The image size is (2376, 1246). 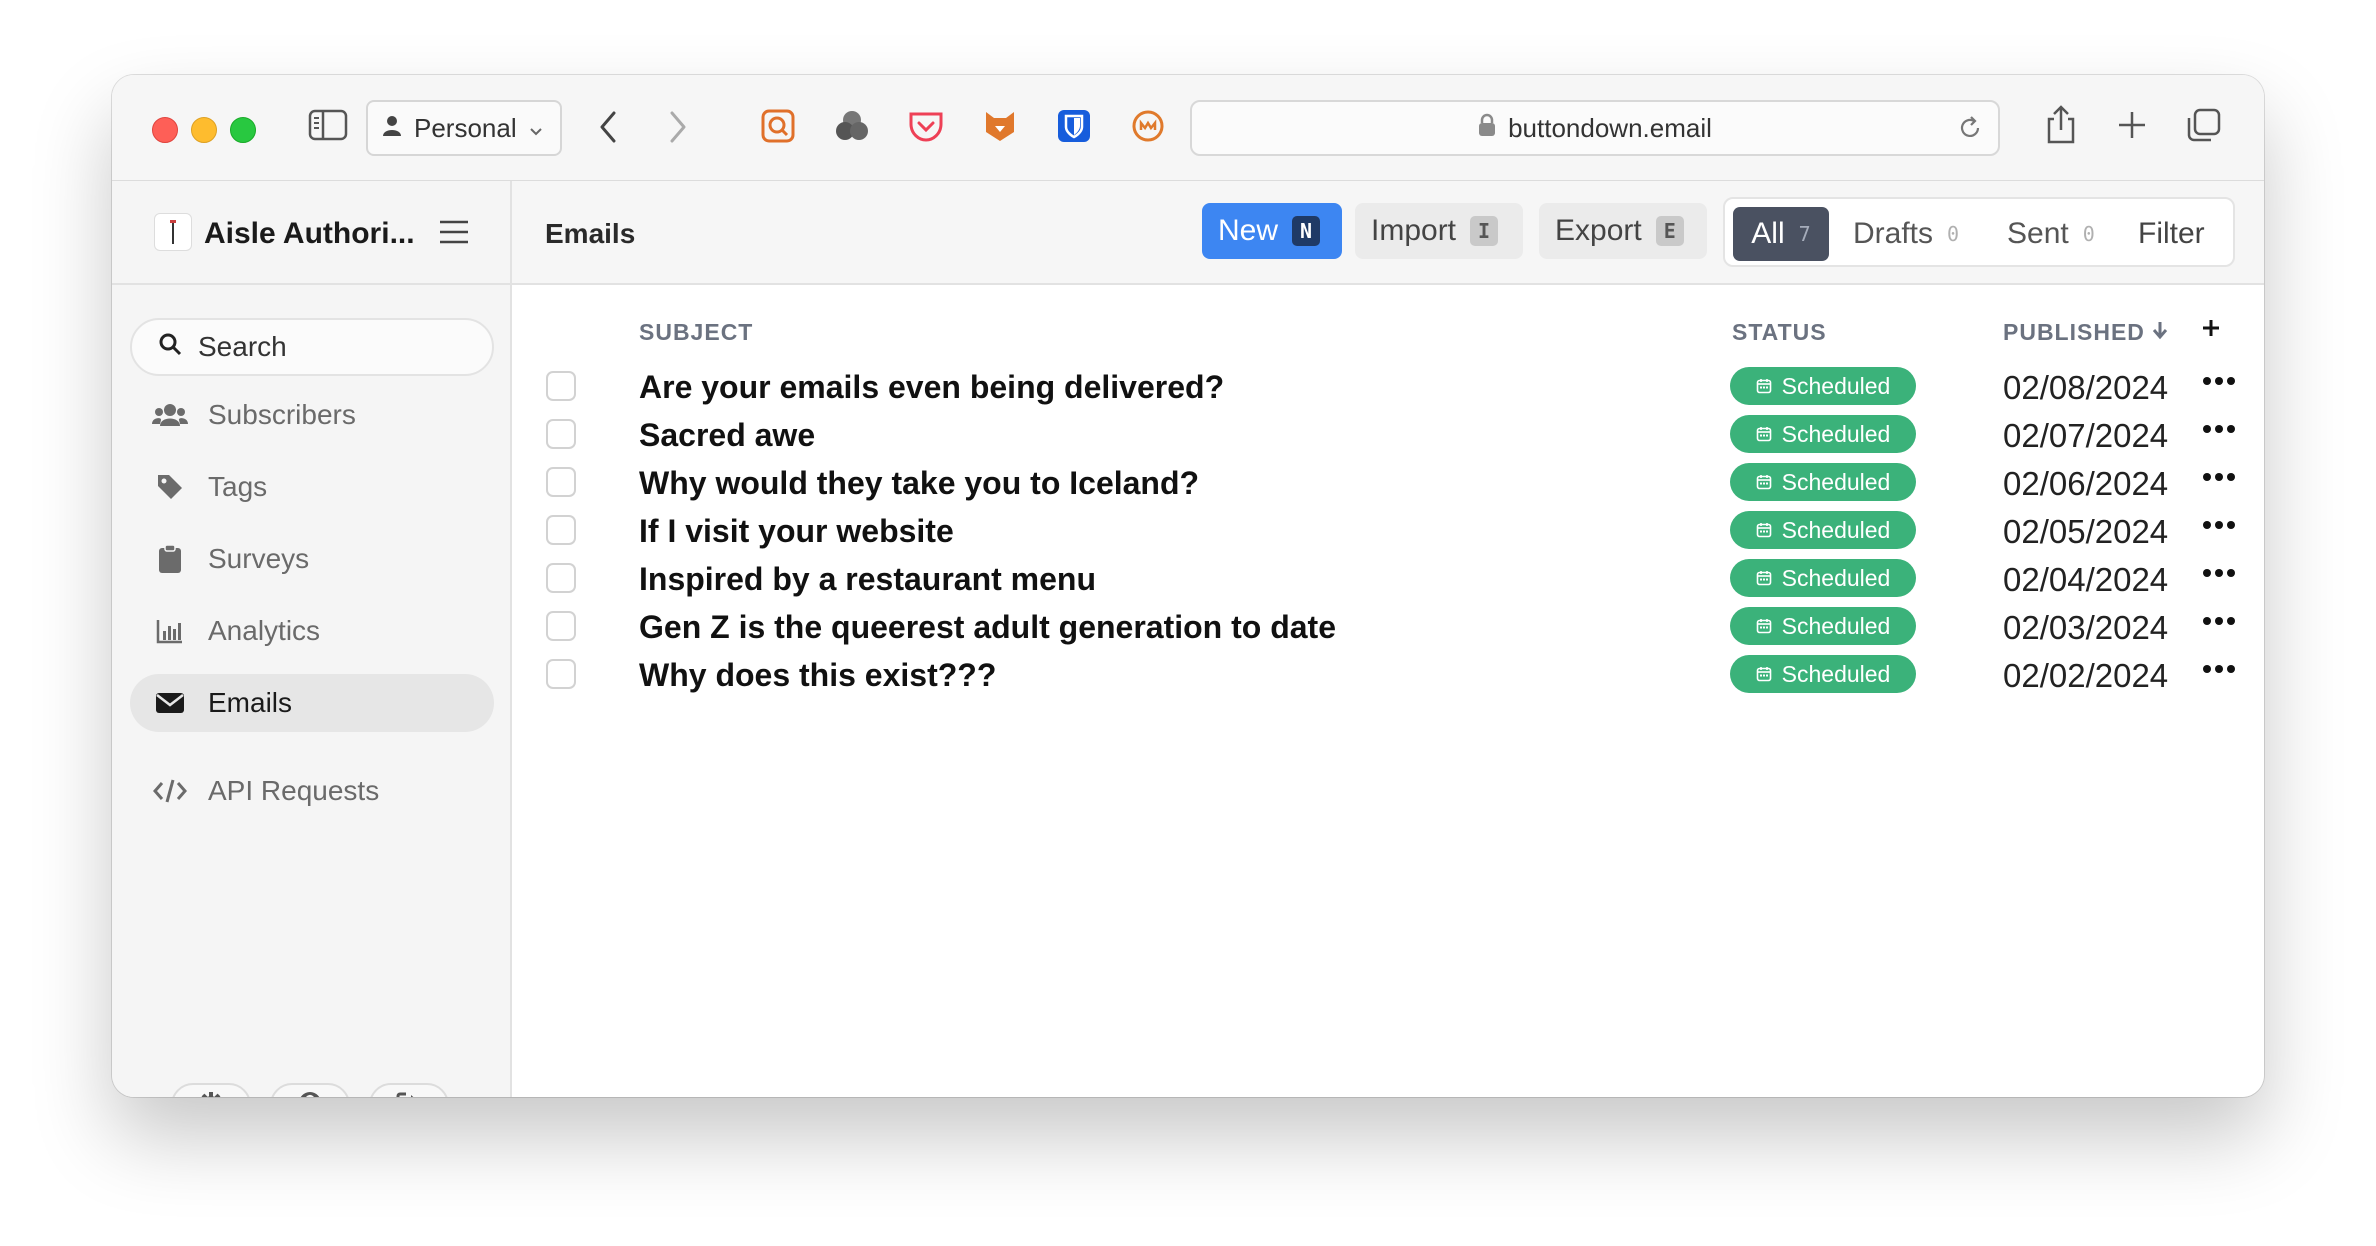 I want to click on settings-button, so click(x=211, y=1090).